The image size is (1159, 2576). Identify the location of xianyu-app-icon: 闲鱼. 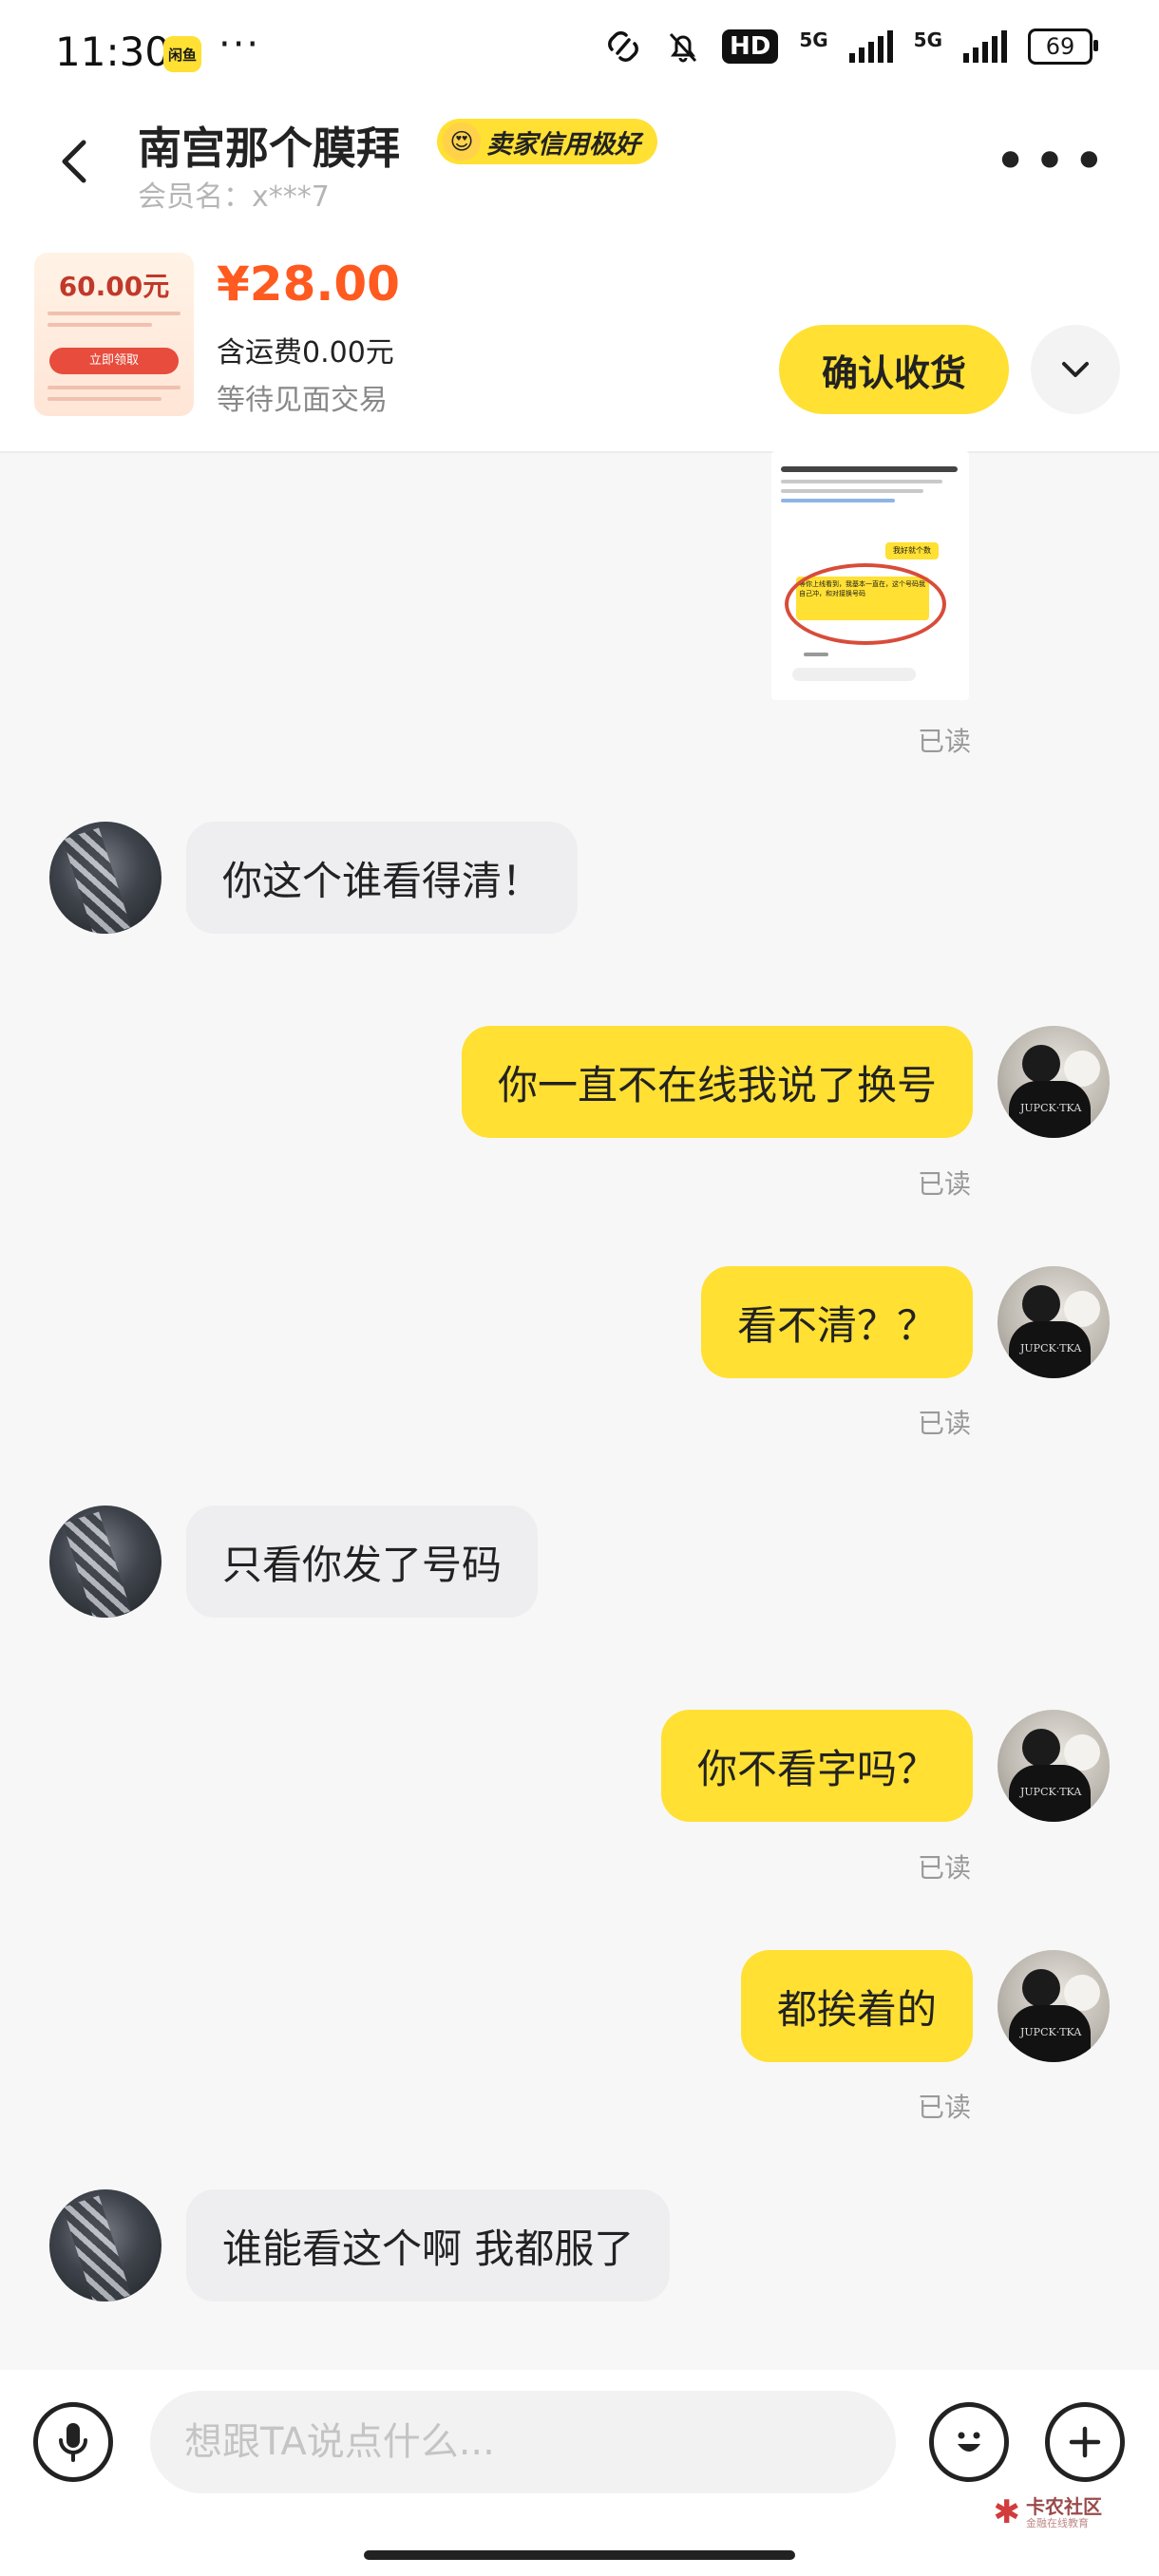
(182, 54).